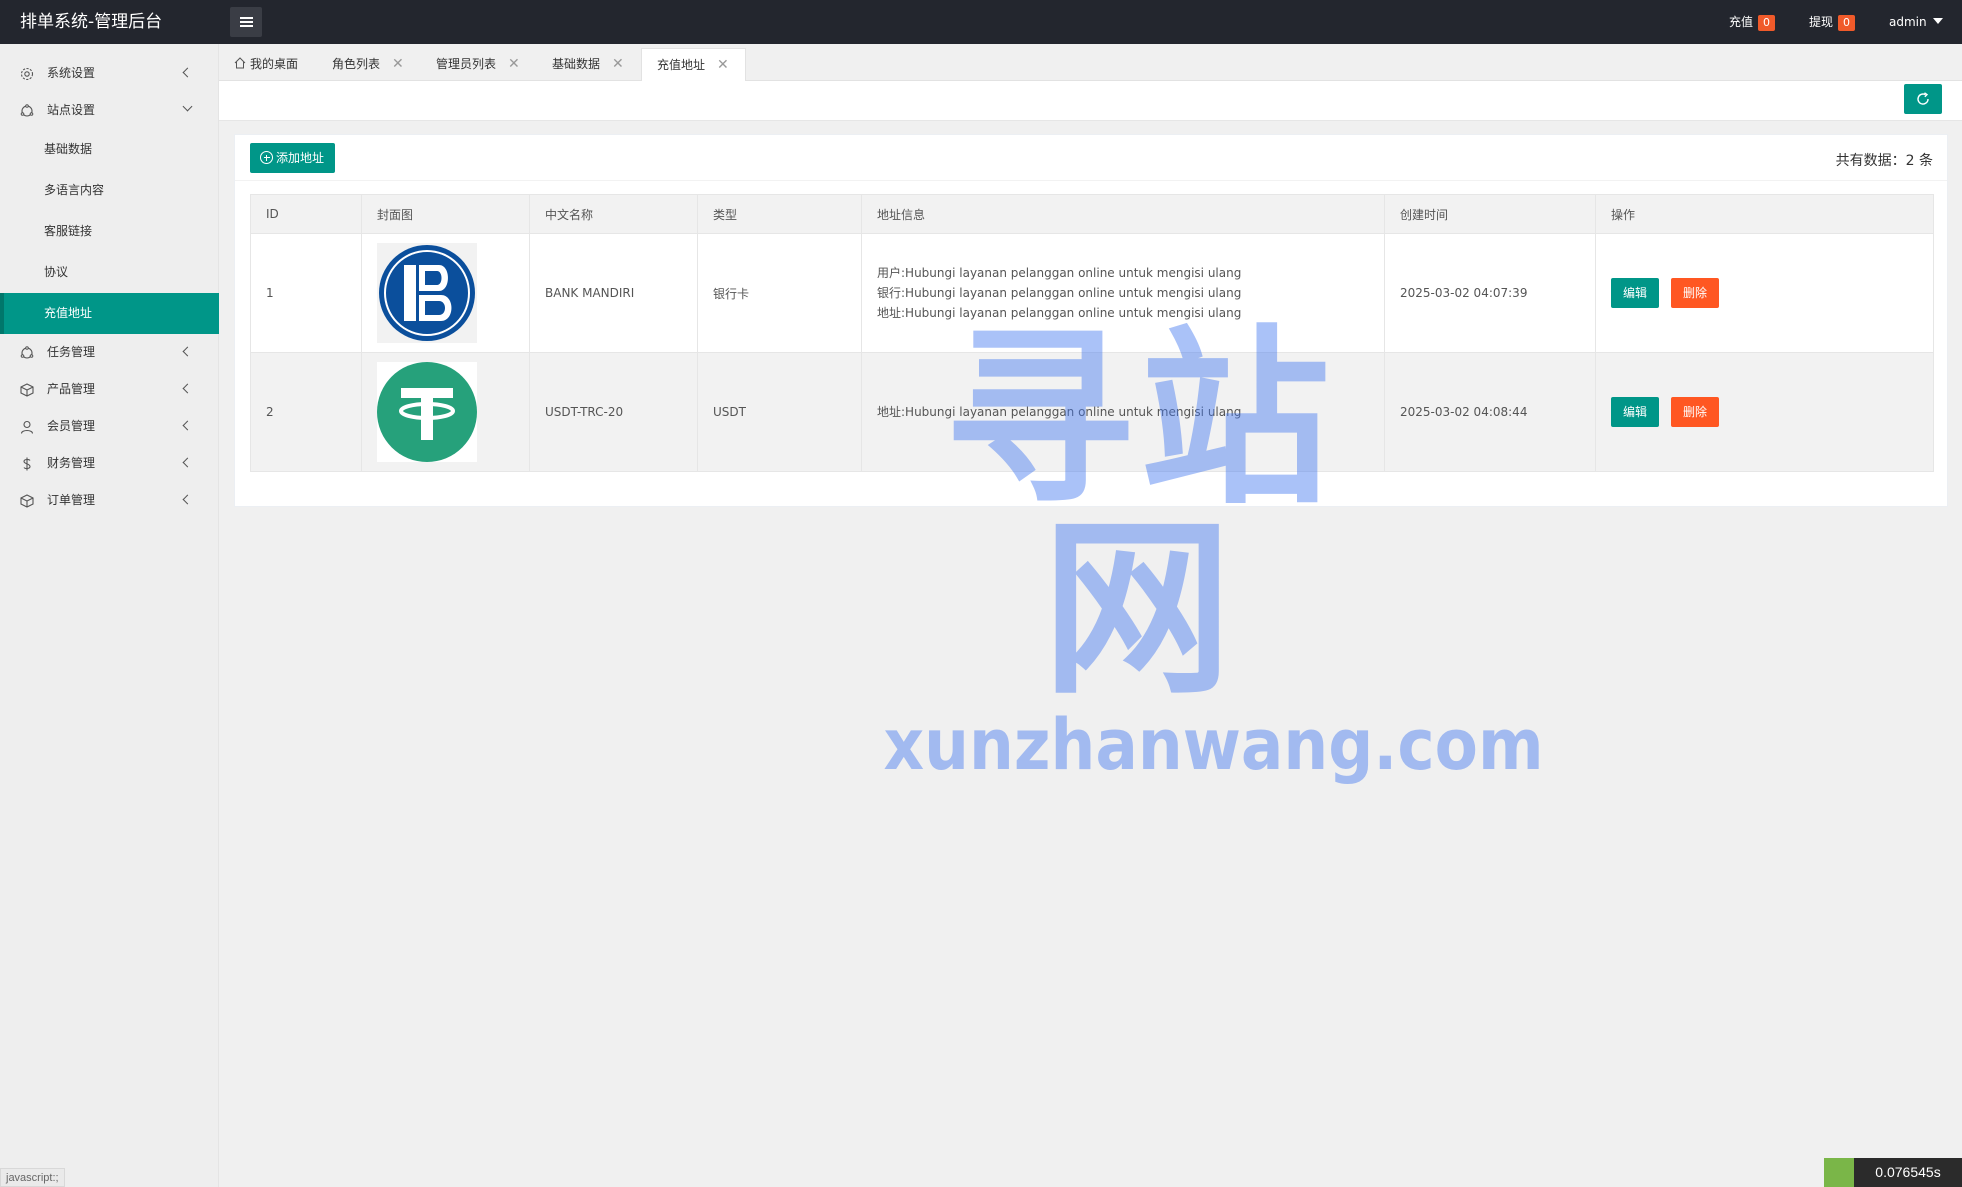  What do you see at coordinates (1490, 293) in the screenshot?
I see `cell-created: 2025-03-02 04:07:39` at bounding box center [1490, 293].